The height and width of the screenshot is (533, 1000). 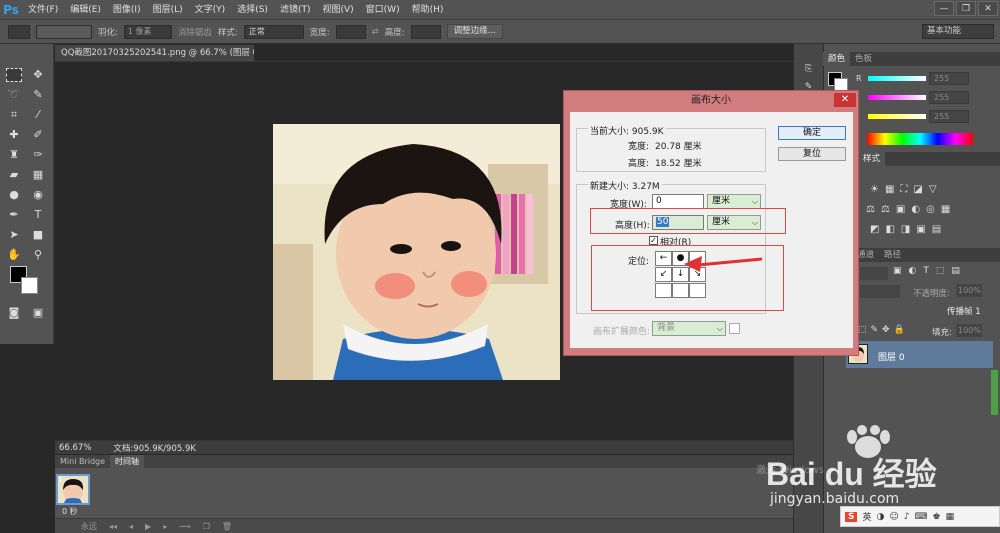 I want to click on ok-button: 确定, so click(x=812, y=133).